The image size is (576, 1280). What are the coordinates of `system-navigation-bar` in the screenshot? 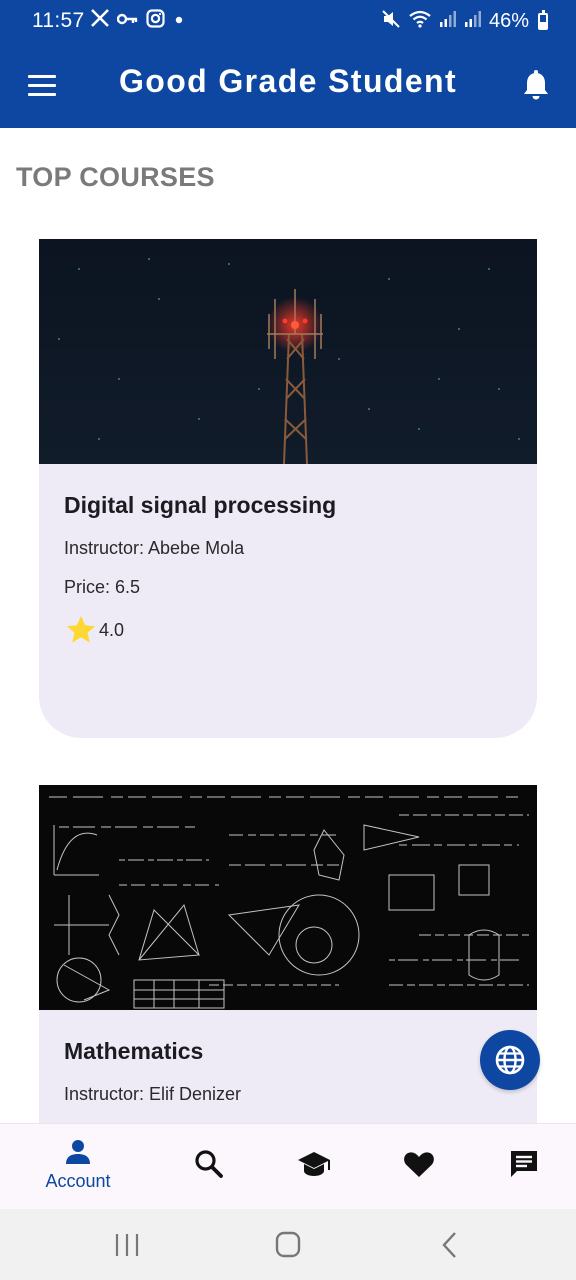 It's located at (288, 1244).